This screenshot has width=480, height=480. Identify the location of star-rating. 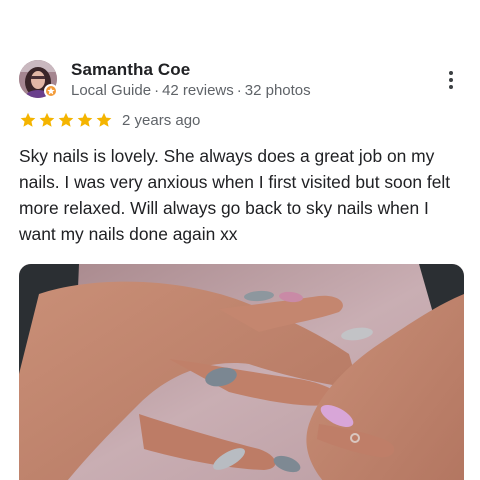
(66, 120).